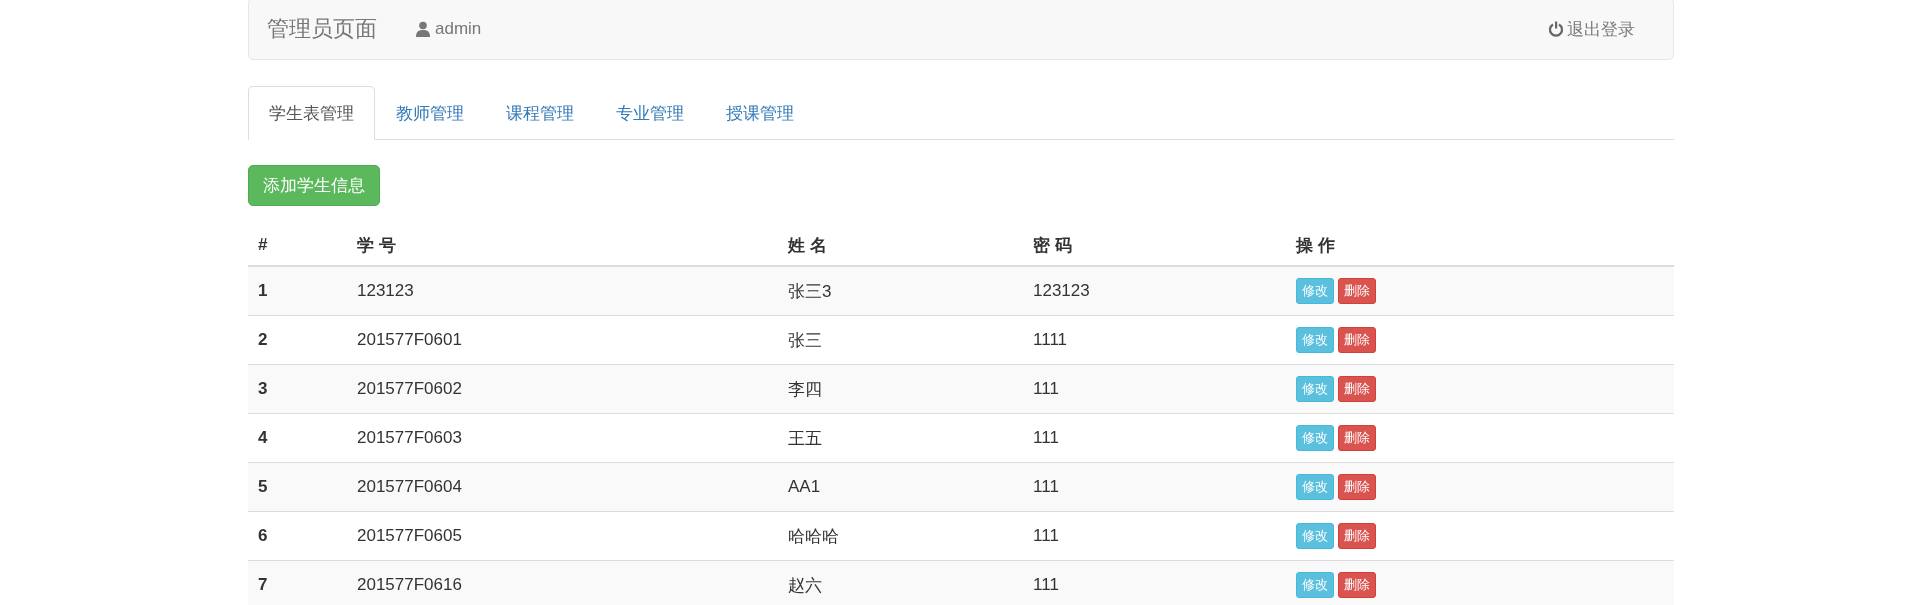  Describe the element at coordinates (458, 29) in the screenshot. I see `user-name: admin` at that location.